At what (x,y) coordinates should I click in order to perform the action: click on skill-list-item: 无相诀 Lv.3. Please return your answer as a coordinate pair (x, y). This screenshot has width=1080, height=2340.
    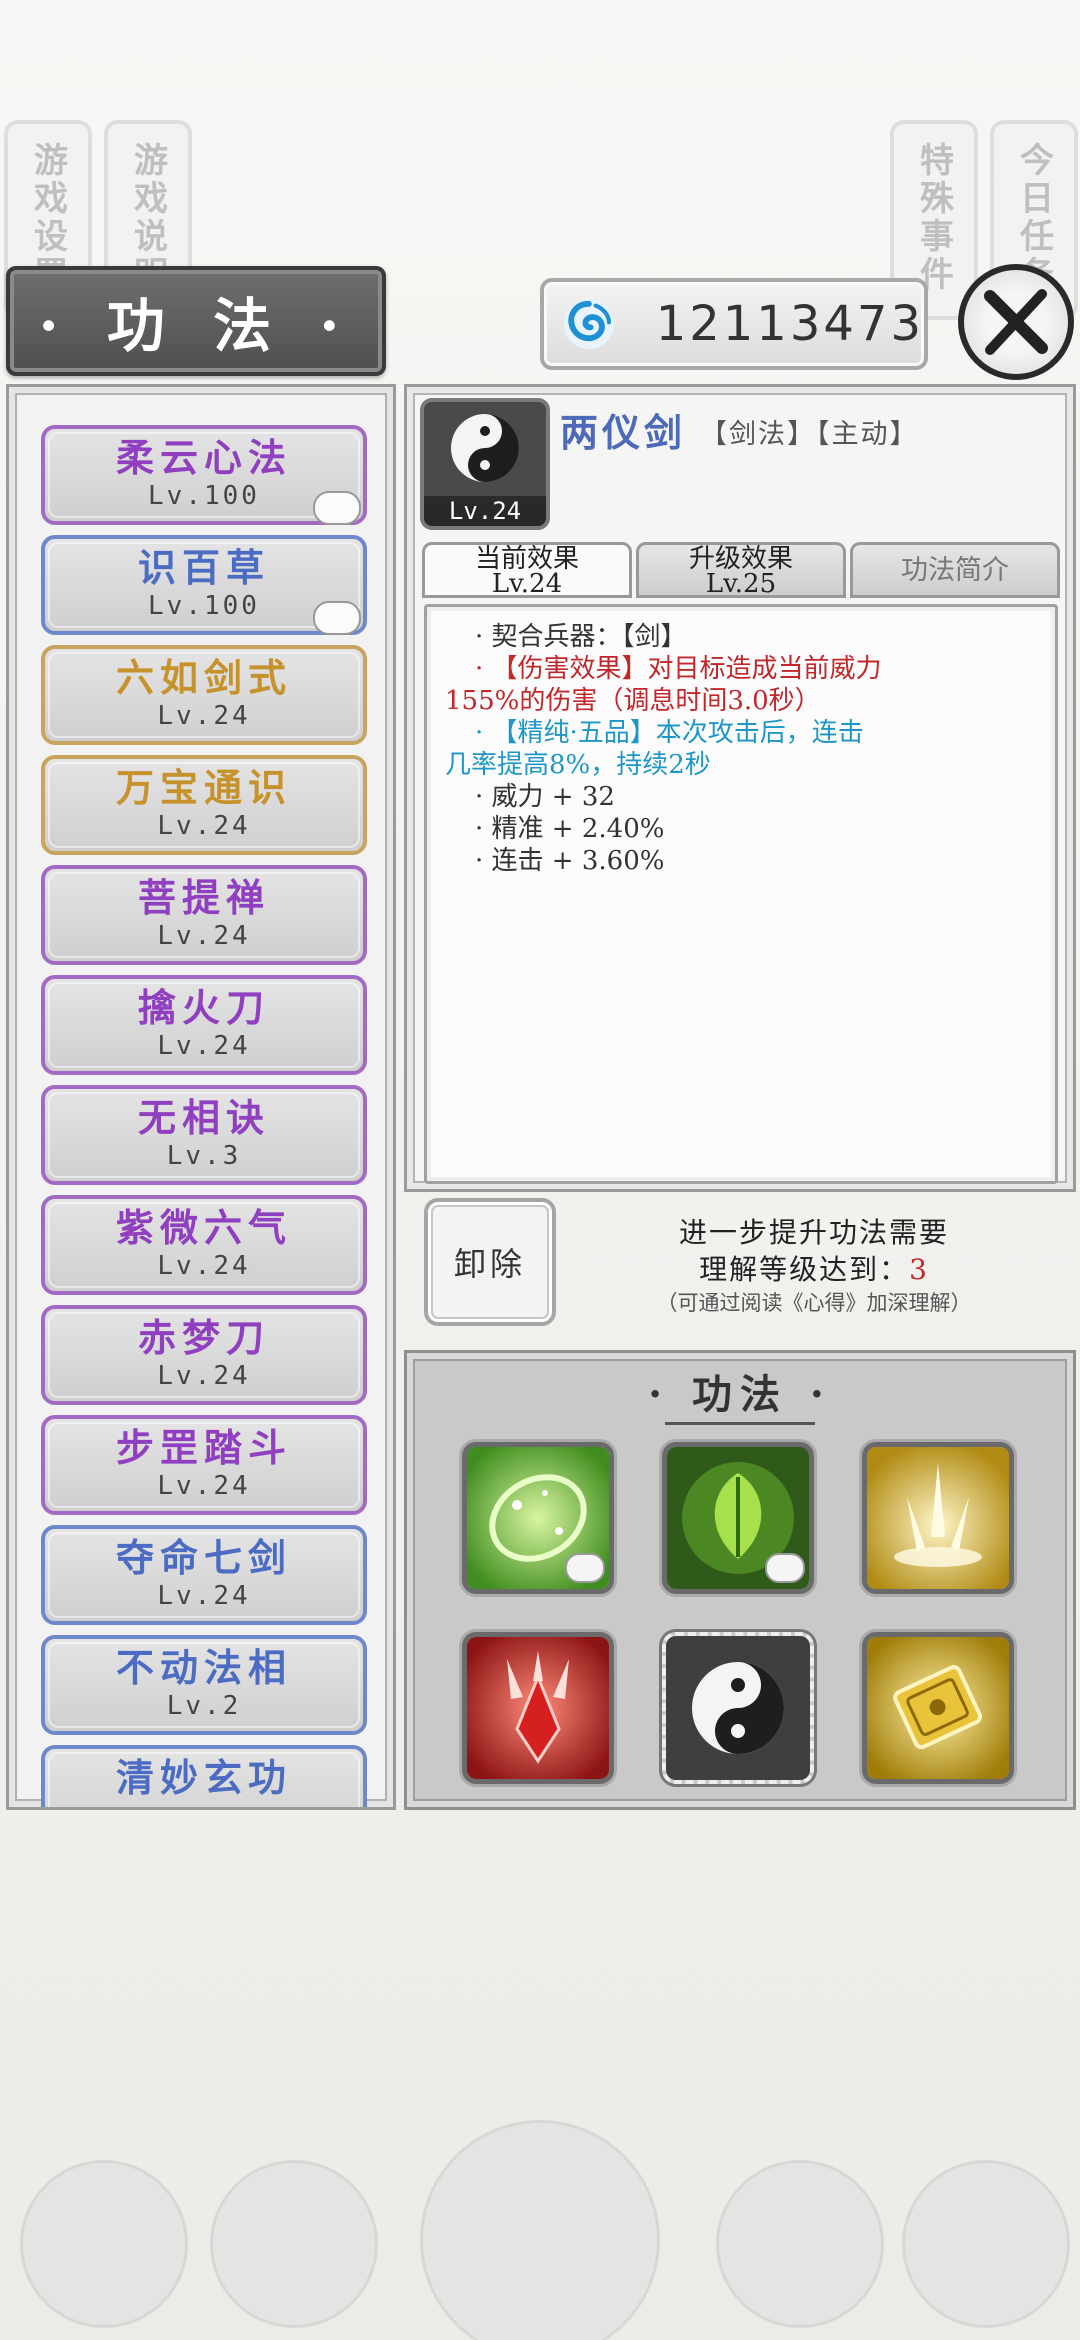
    Looking at the image, I should click on (204, 1135).